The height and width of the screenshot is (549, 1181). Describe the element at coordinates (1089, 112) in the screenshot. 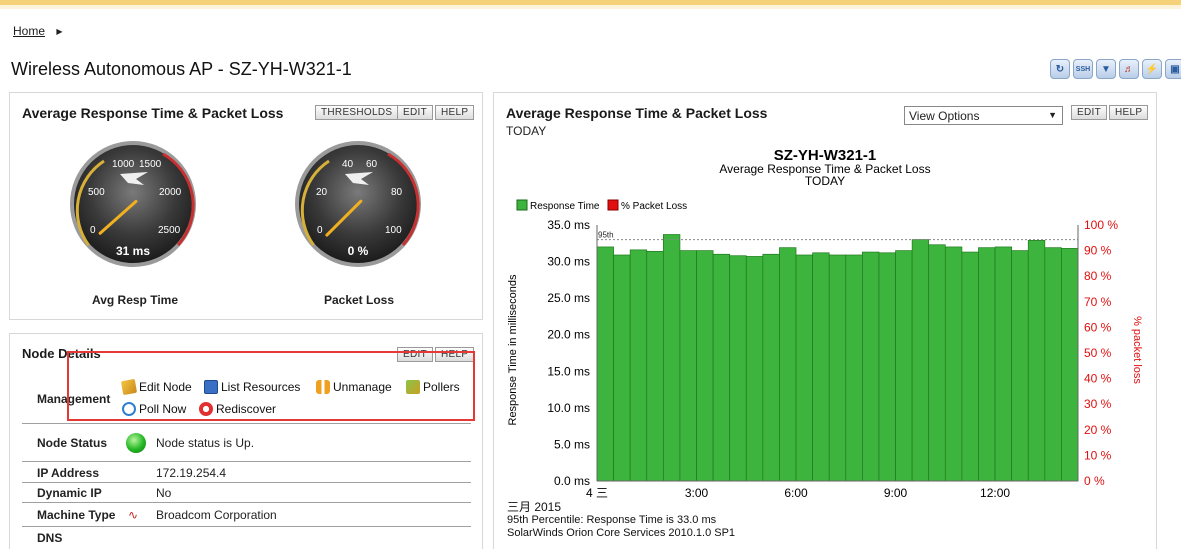

I see `chart-edit-button: EDIT` at that location.